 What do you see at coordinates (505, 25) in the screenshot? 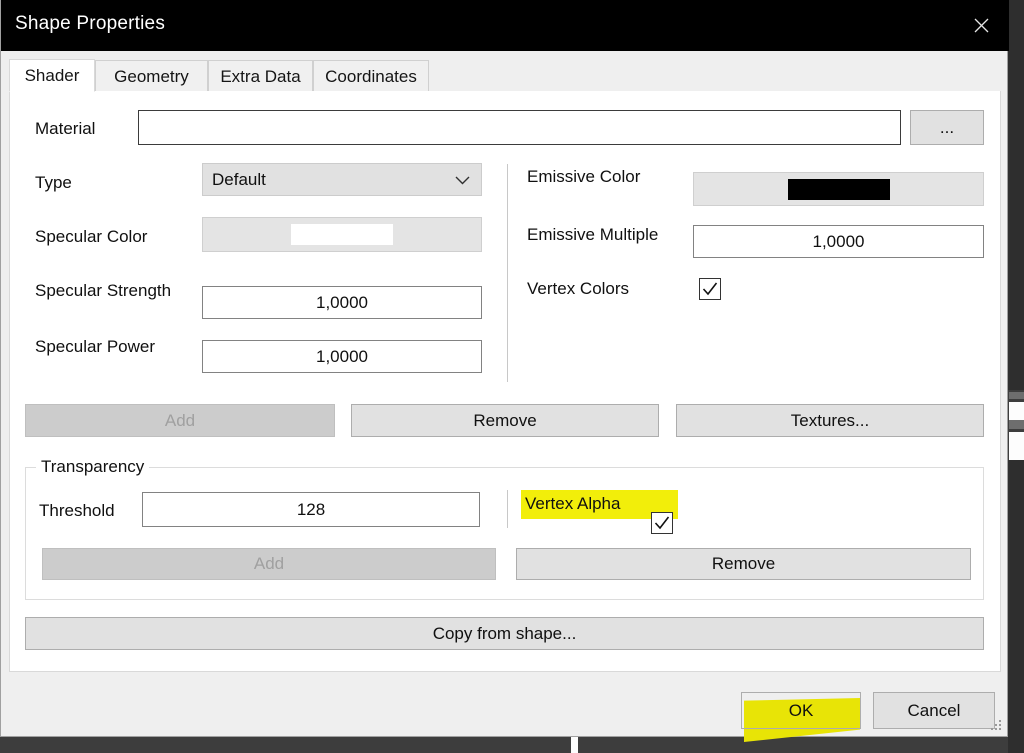
I see `title-bar: Shape Properties` at bounding box center [505, 25].